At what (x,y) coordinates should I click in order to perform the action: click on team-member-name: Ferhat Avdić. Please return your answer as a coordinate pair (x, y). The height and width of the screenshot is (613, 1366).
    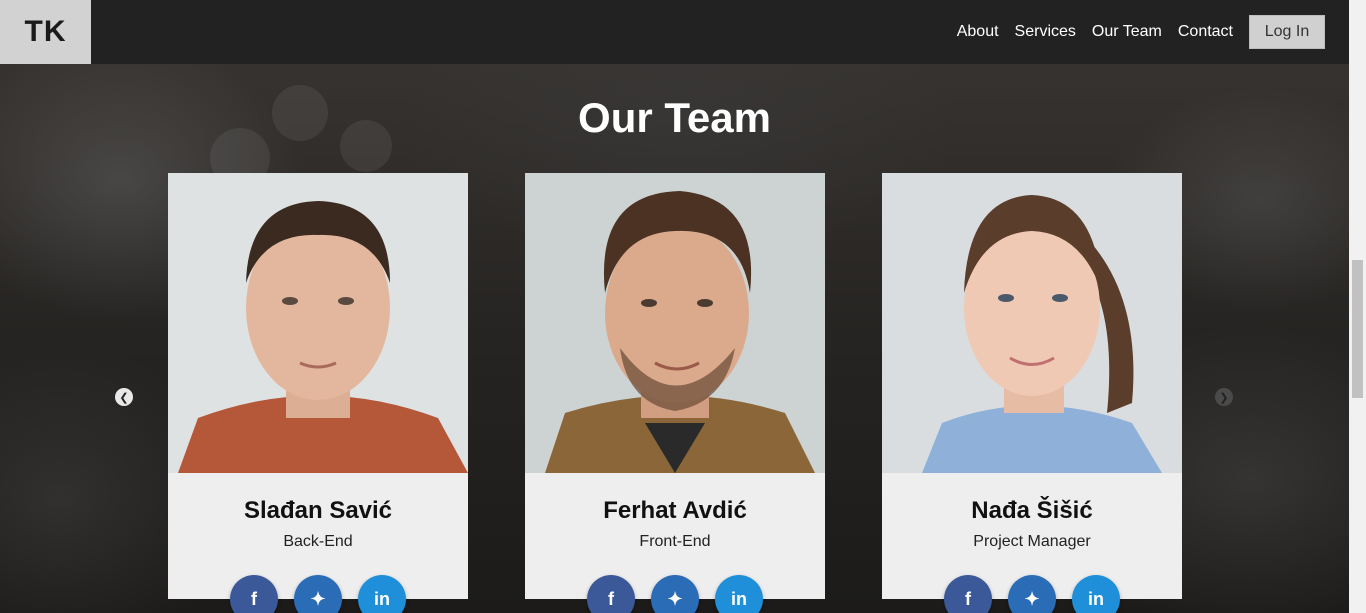
    Looking at the image, I should click on (675, 510).